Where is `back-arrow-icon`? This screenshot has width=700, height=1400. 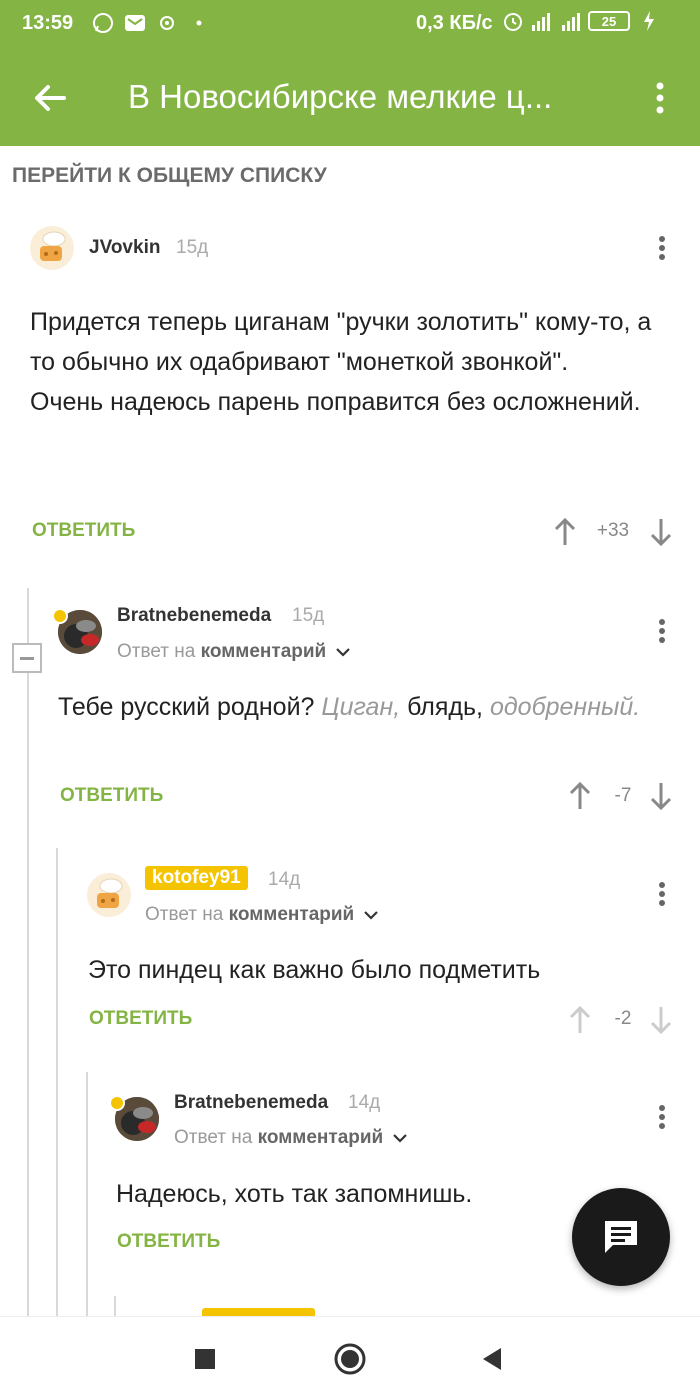 back-arrow-icon is located at coordinates (50, 98).